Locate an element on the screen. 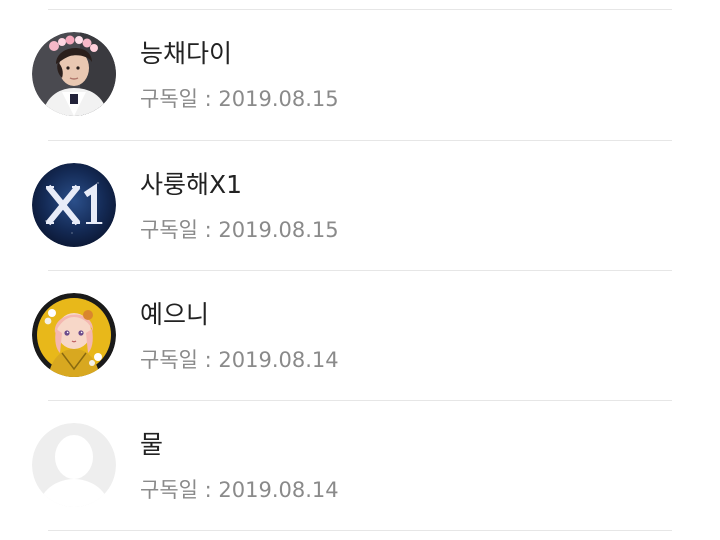 The width and height of the screenshot is (720, 540). x1-logo-icon is located at coordinates (74, 205).